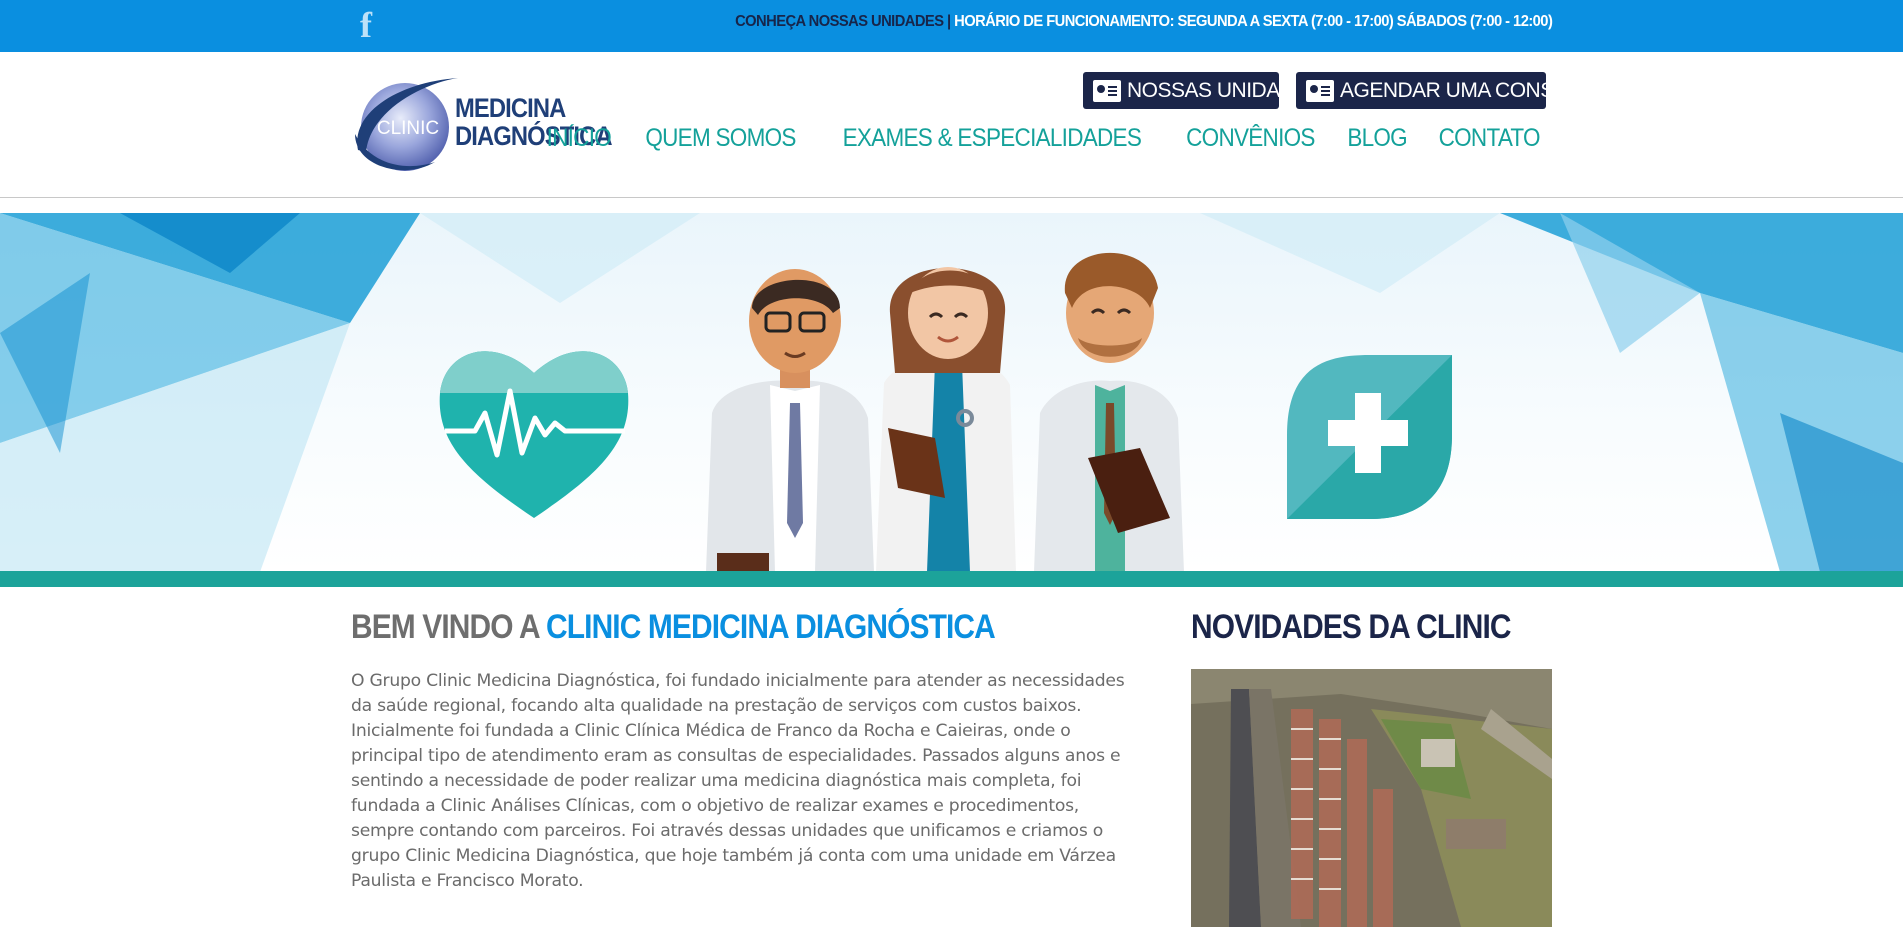  What do you see at coordinates (449, 627) in the screenshot?
I see `welcome-prefix: BEM VINDO A` at bounding box center [449, 627].